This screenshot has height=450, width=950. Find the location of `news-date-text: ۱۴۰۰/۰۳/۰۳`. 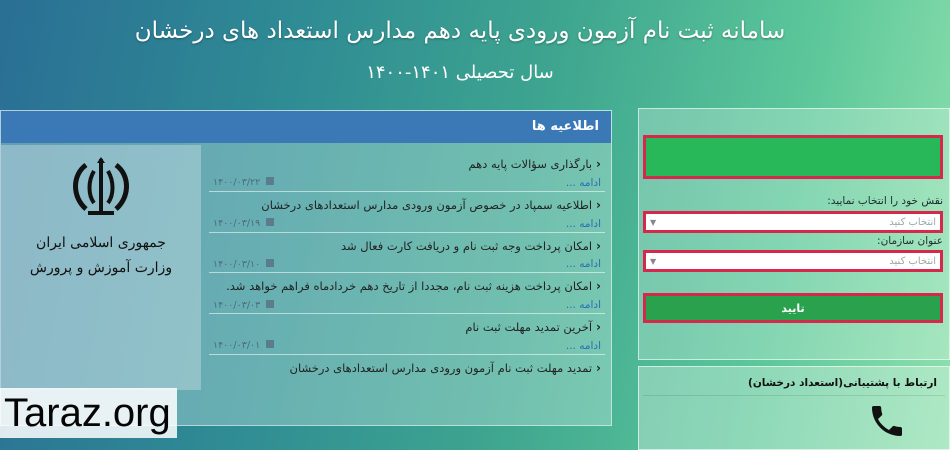

news-date-text: ۱۴۰۰/۰۳/۰۳ is located at coordinates (237, 305).